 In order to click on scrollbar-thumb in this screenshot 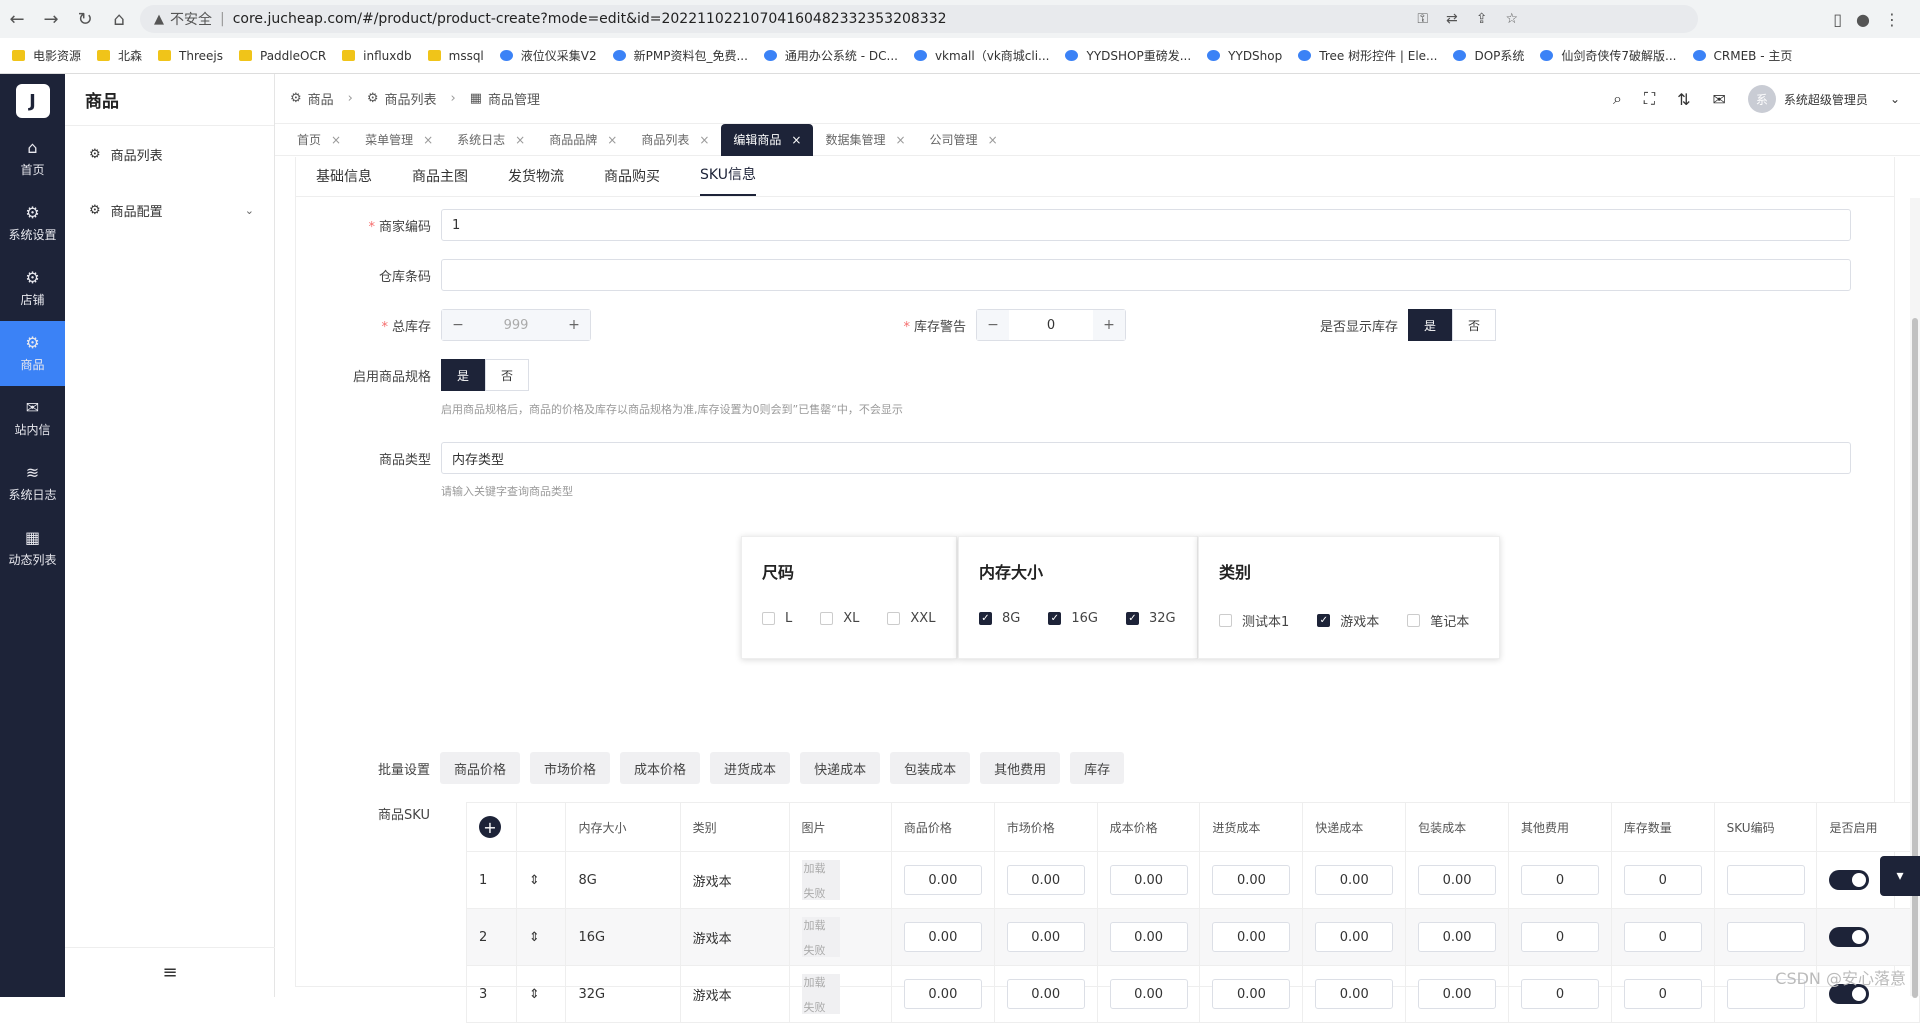, I will do `click(1915, 658)`.